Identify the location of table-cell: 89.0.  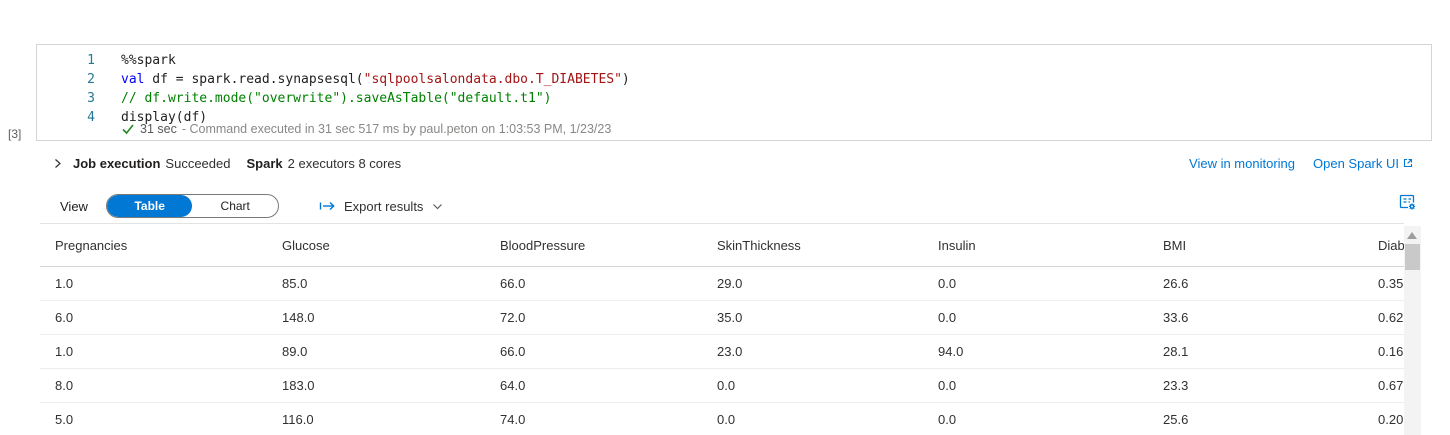
(376, 351).